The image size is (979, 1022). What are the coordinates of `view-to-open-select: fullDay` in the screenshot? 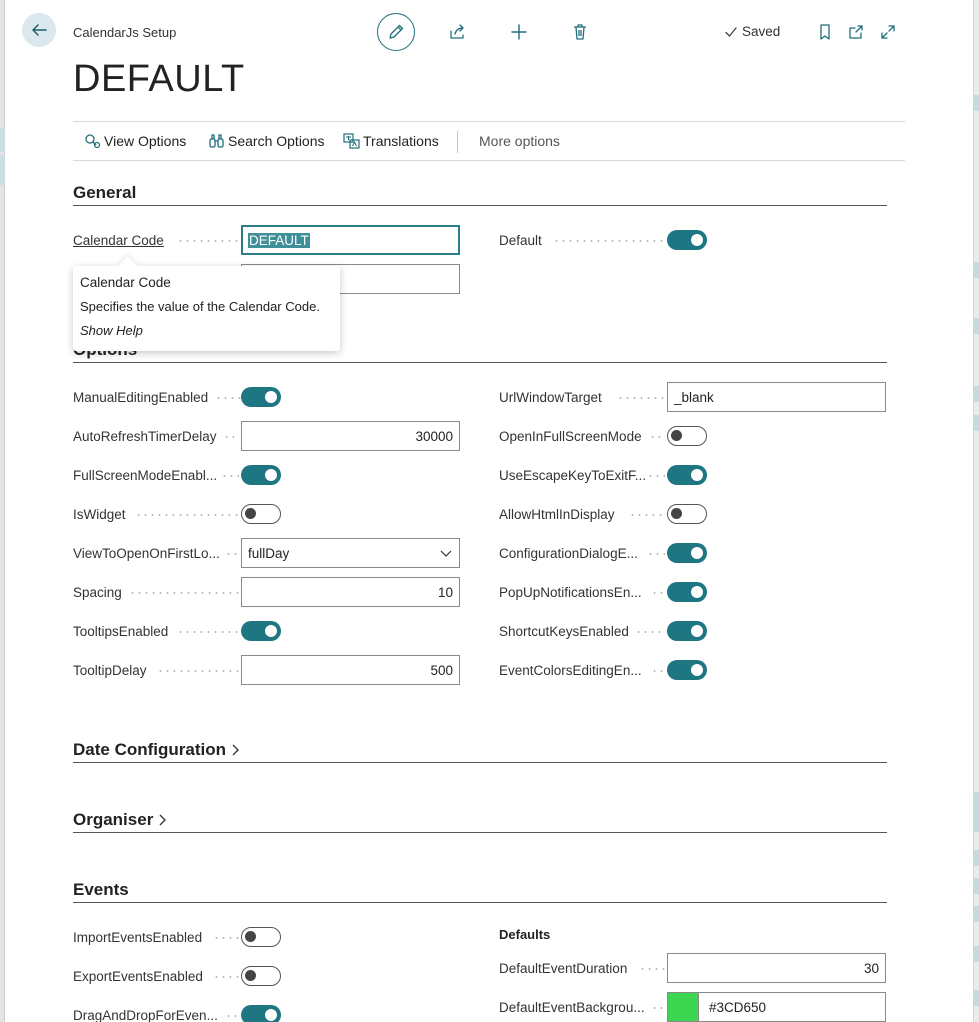 It's located at (350, 553).